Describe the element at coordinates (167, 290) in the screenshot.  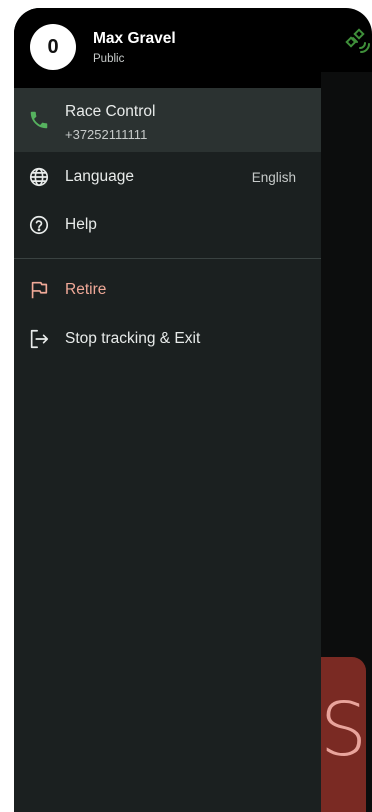
I see `retire-item: Retire` at that location.